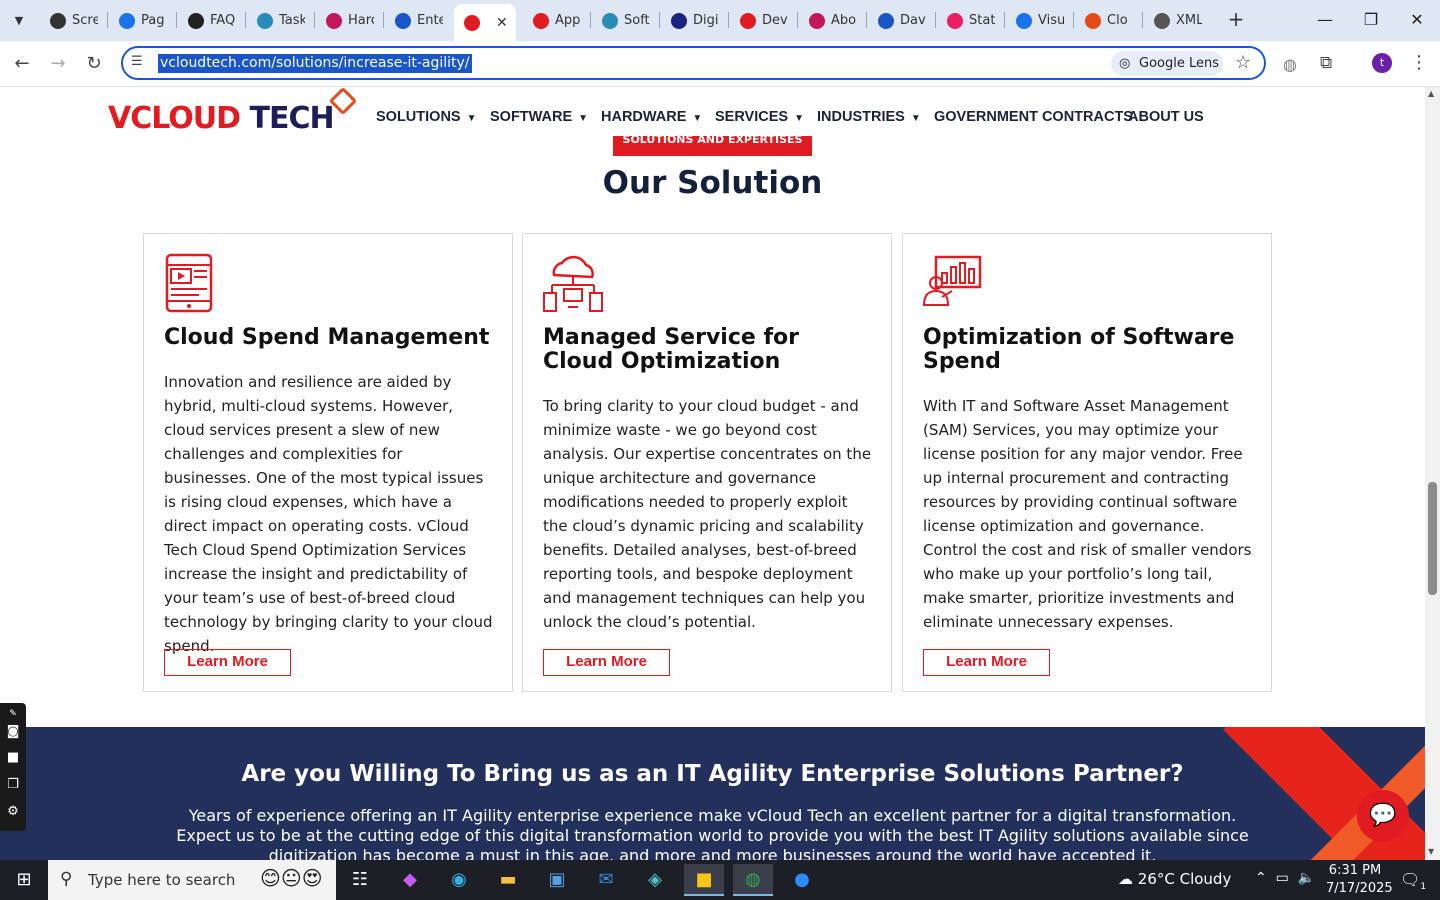 The width and height of the screenshot is (1440, 900). Describe the element at coordinates (869, 117) in the screenshot. I see `nav-item-industries: INDUSTRIES ▼` at that location.